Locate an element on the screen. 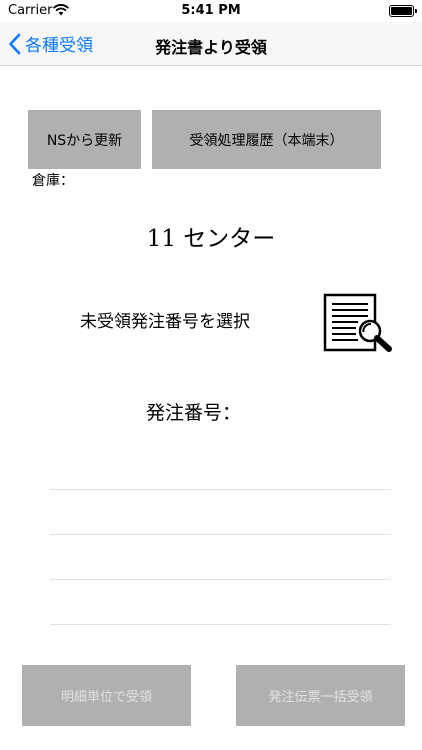 This screenshot has height=750, width=422. ns-update-button: NSから更新 is located at coordinates (84, 139).